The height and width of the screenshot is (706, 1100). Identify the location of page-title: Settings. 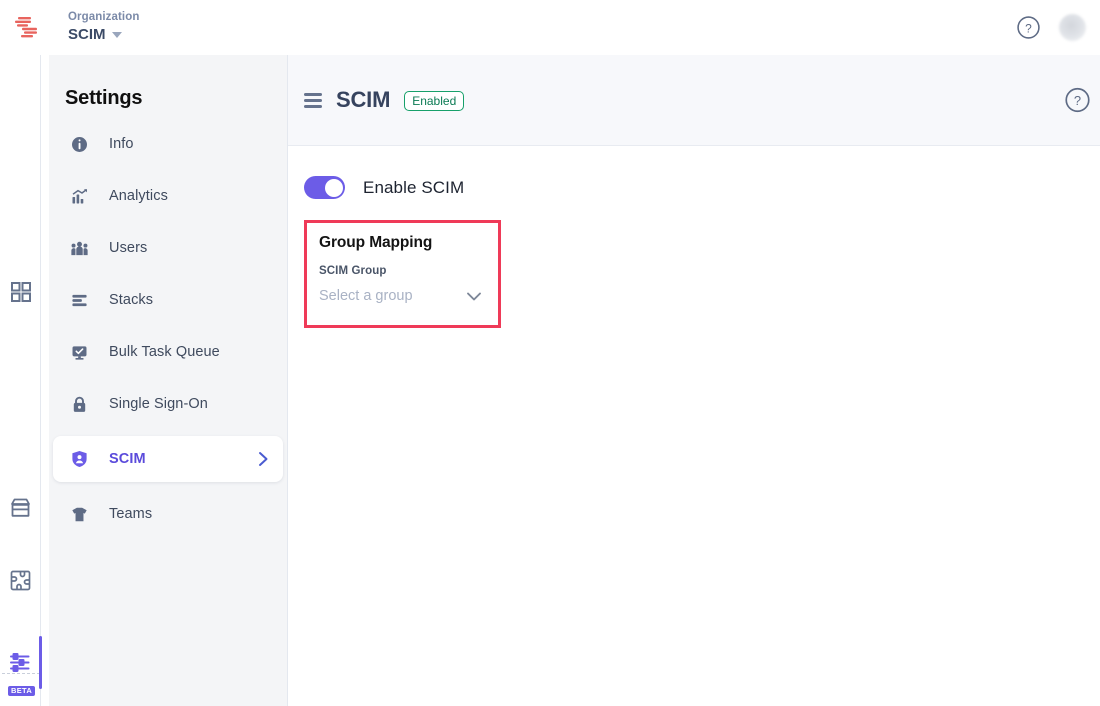
(104, 98).